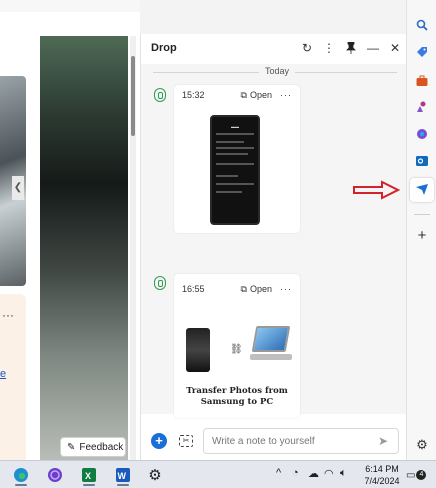 The width and height of the screenshot is (436, 488). I want to click on pin-icon, so click(351, 48).